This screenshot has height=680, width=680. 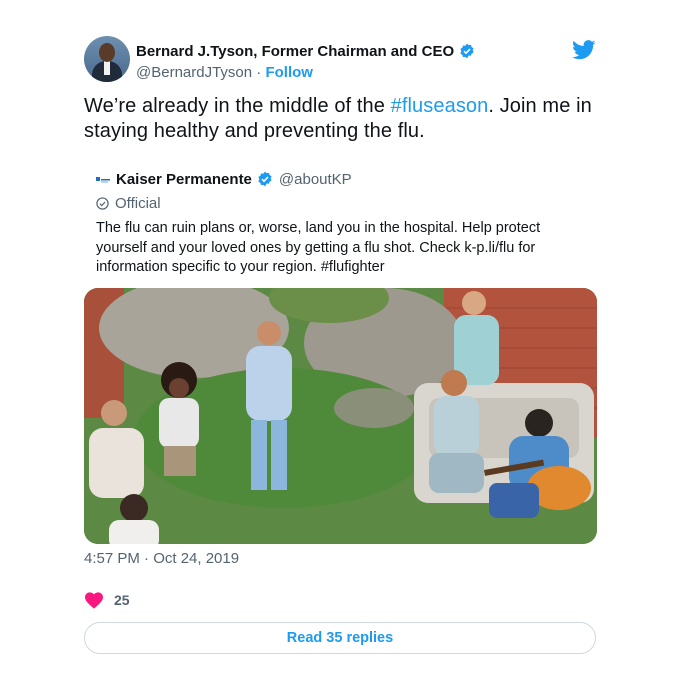 What do you see at coordinates (440, 106) in the screenshot?
I see `hashtag-link: #fluseason` at bounding box center [440, 106].